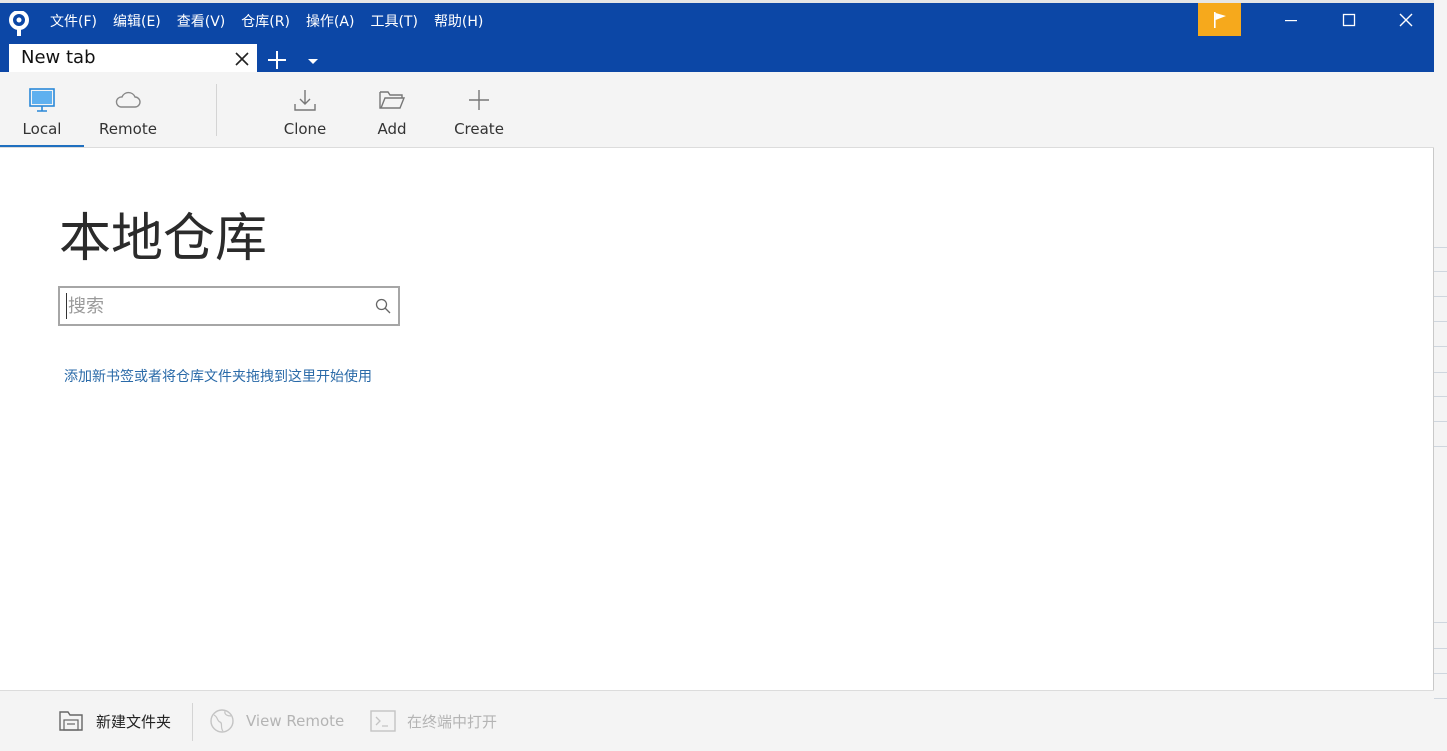 The width and height of the screenshot is (1447, 751). Describe the element at coordinates (330, 22) in the screenshot. I see `menu-actions: 操作(A)` at that location.